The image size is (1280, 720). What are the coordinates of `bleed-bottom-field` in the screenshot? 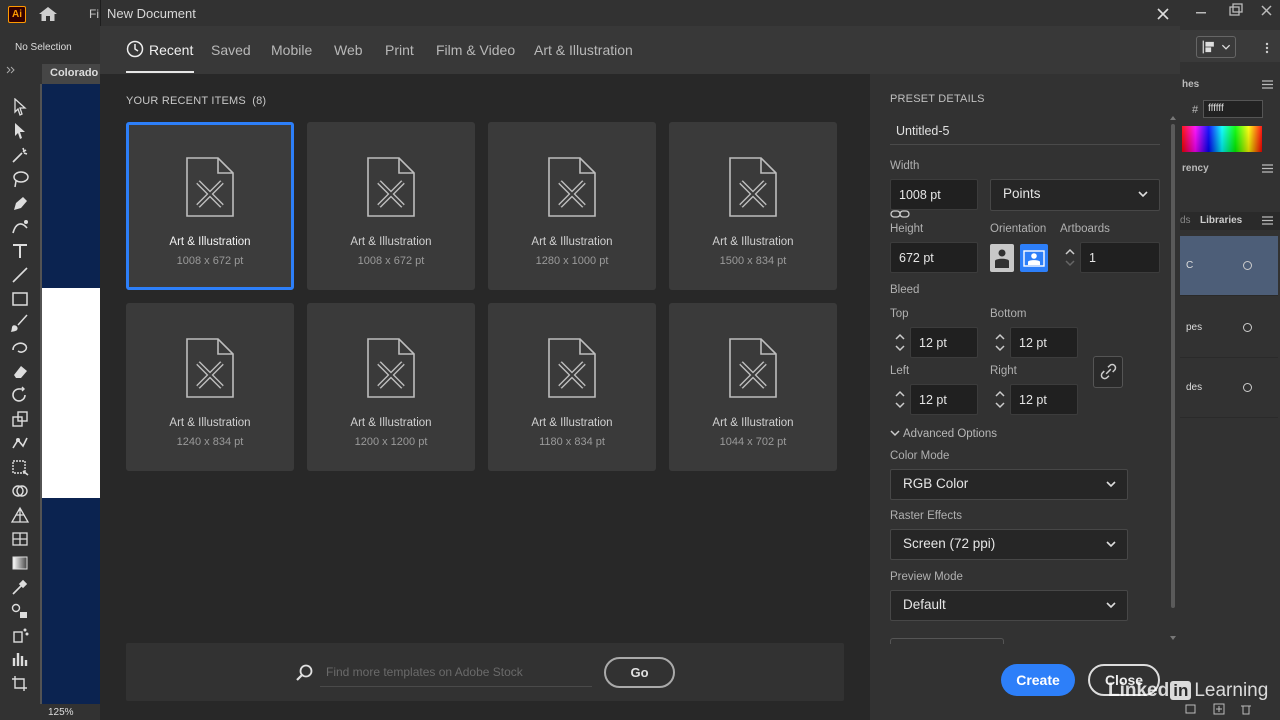 It's located at (1044, 342).